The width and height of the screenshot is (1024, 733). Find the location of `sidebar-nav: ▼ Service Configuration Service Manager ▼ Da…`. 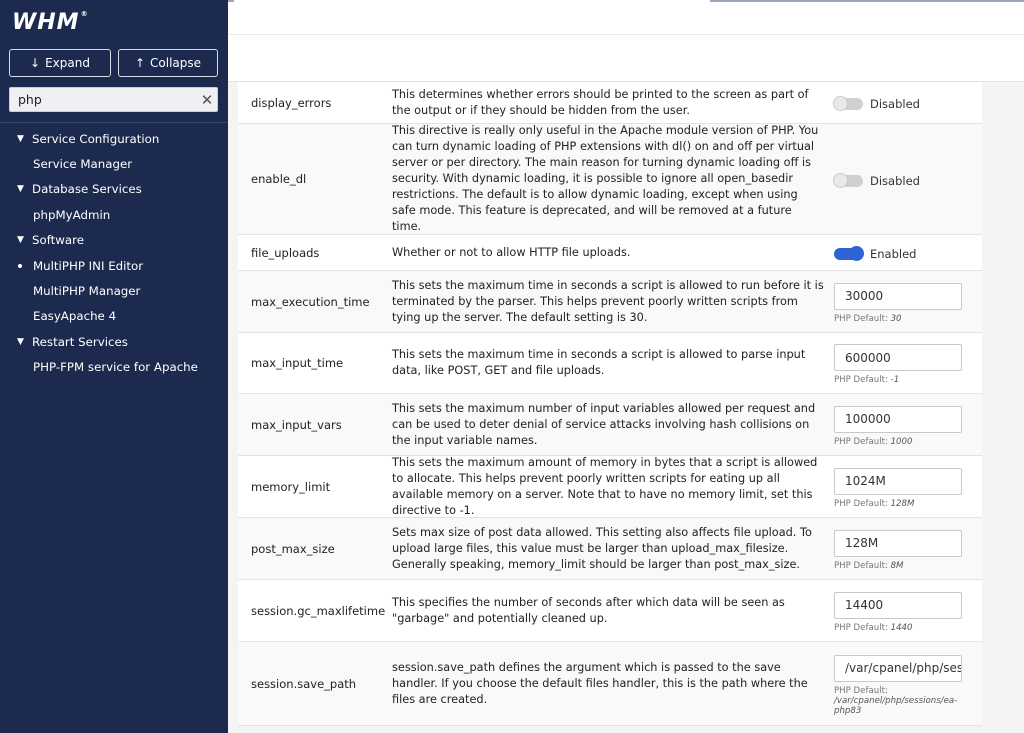

sidebar-nav: ▼ Service Configuration Service Manager ▼ Da… is located at coordinates (114, 253).